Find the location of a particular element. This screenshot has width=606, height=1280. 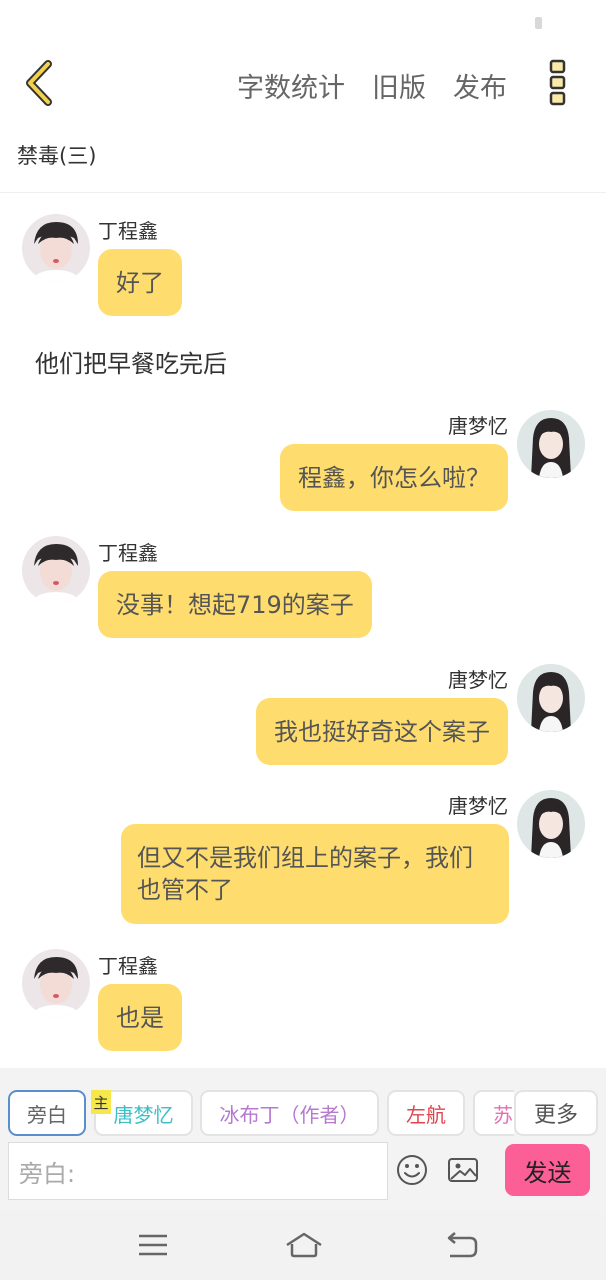

message-bubble: 没事！想起719的案子 is located at coordinates (235, 604).